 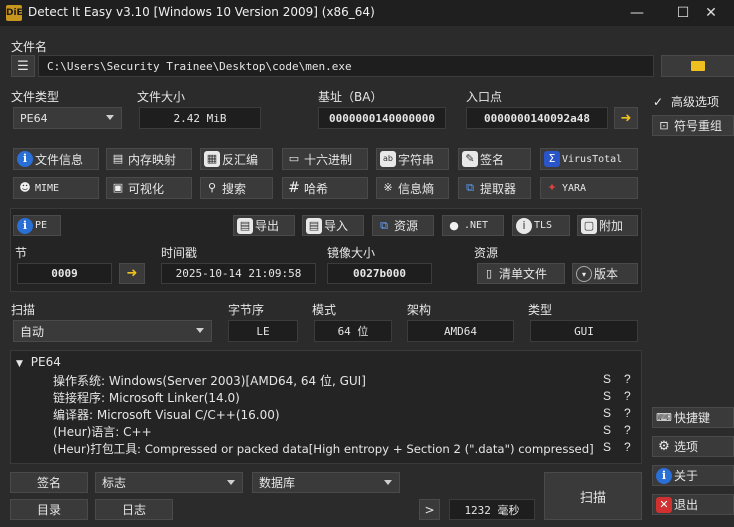 I want to click on hex-icon: ▭, so click(x=294, y=158).